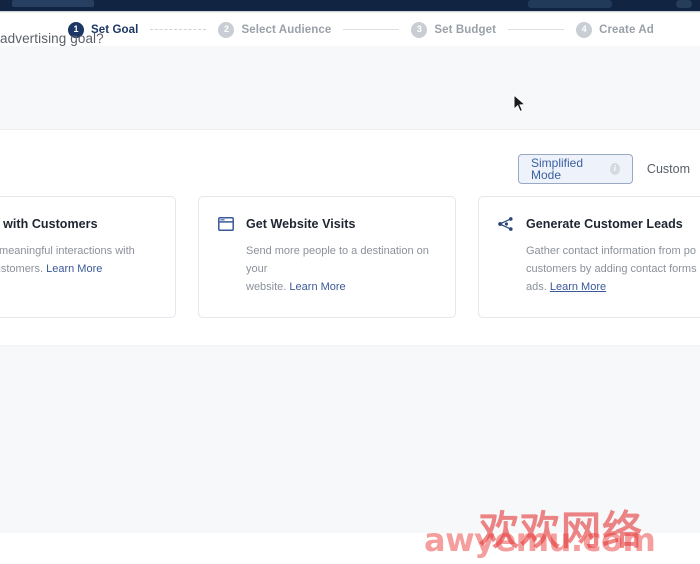 The width and height of the screenshot is (700, 564). What do you see at coordinates (520, 103) in the screenshot?
I see `mouse-cursor` at bounding box center [520, 103].